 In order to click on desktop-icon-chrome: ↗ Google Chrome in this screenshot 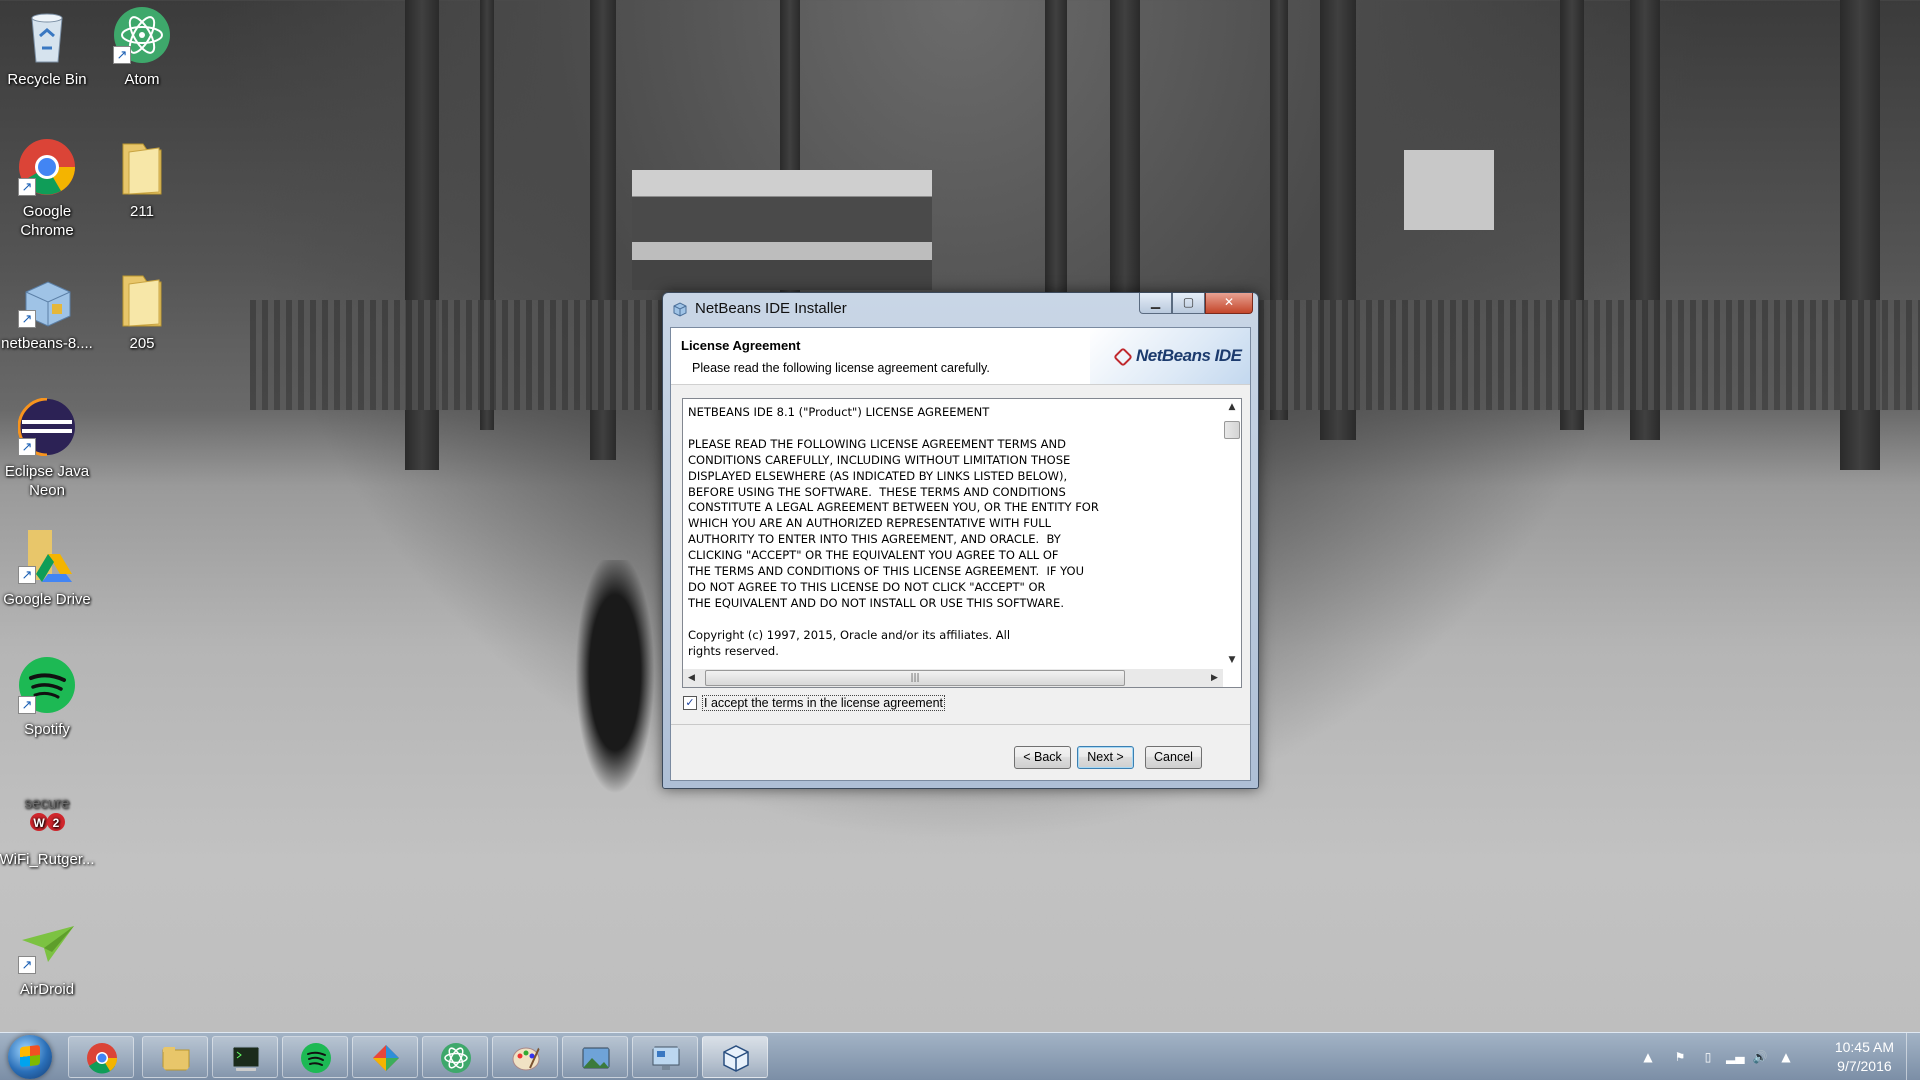, I will do `click(47, 189)`.